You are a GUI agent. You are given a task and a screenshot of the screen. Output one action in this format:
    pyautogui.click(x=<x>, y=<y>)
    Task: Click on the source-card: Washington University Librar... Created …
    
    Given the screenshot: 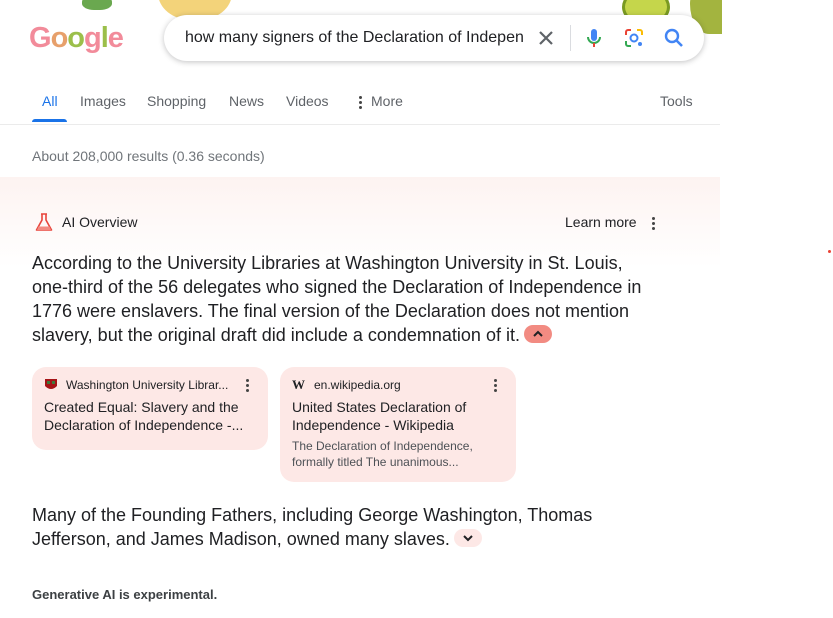 What is the action you would take?
    pyautogui.click(x=150, y=408)
    